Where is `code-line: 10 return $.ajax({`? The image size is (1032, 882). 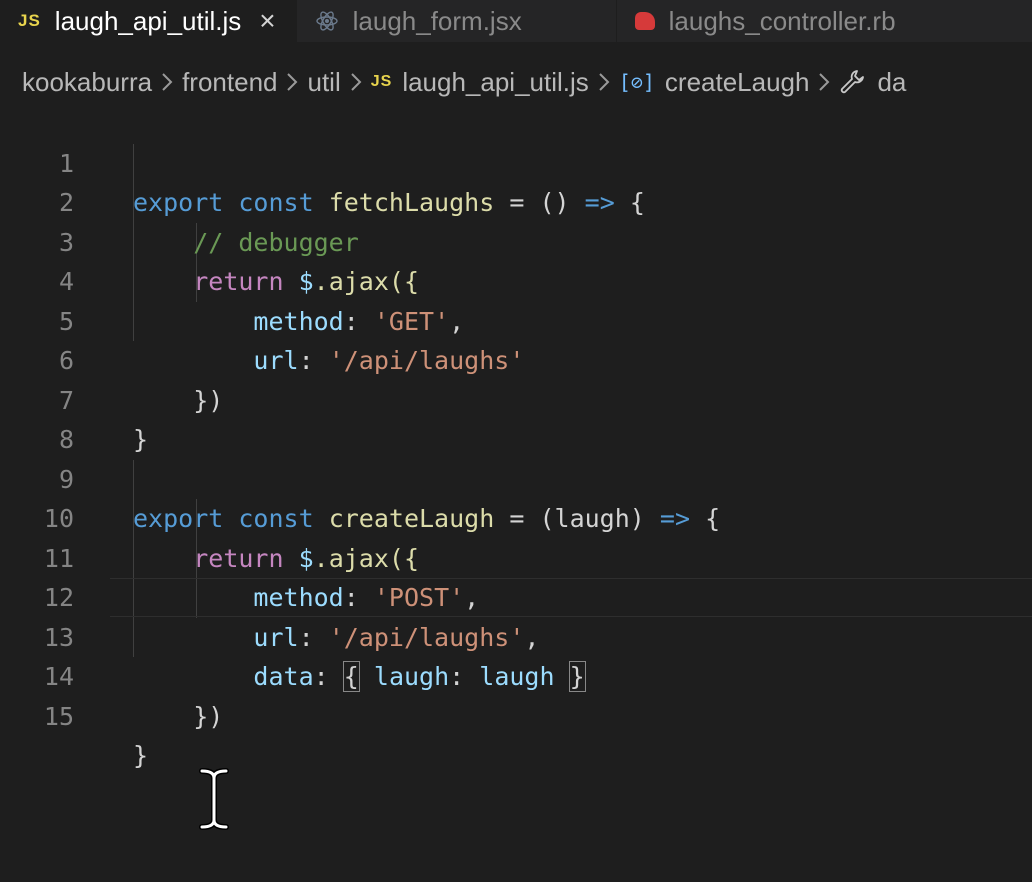 code-line: 10 return $.ajax({ is located at coordinates (516, 516).